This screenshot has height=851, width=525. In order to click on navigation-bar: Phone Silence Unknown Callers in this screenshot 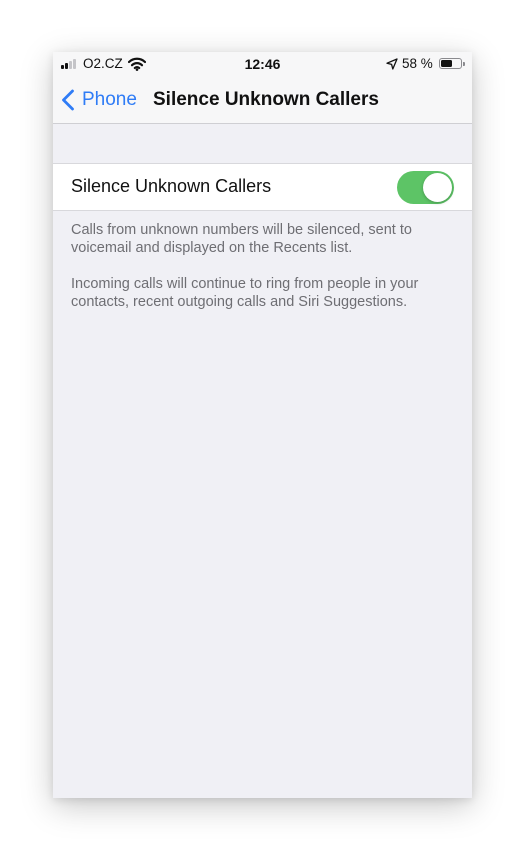, I will do `click(262, 100)`.